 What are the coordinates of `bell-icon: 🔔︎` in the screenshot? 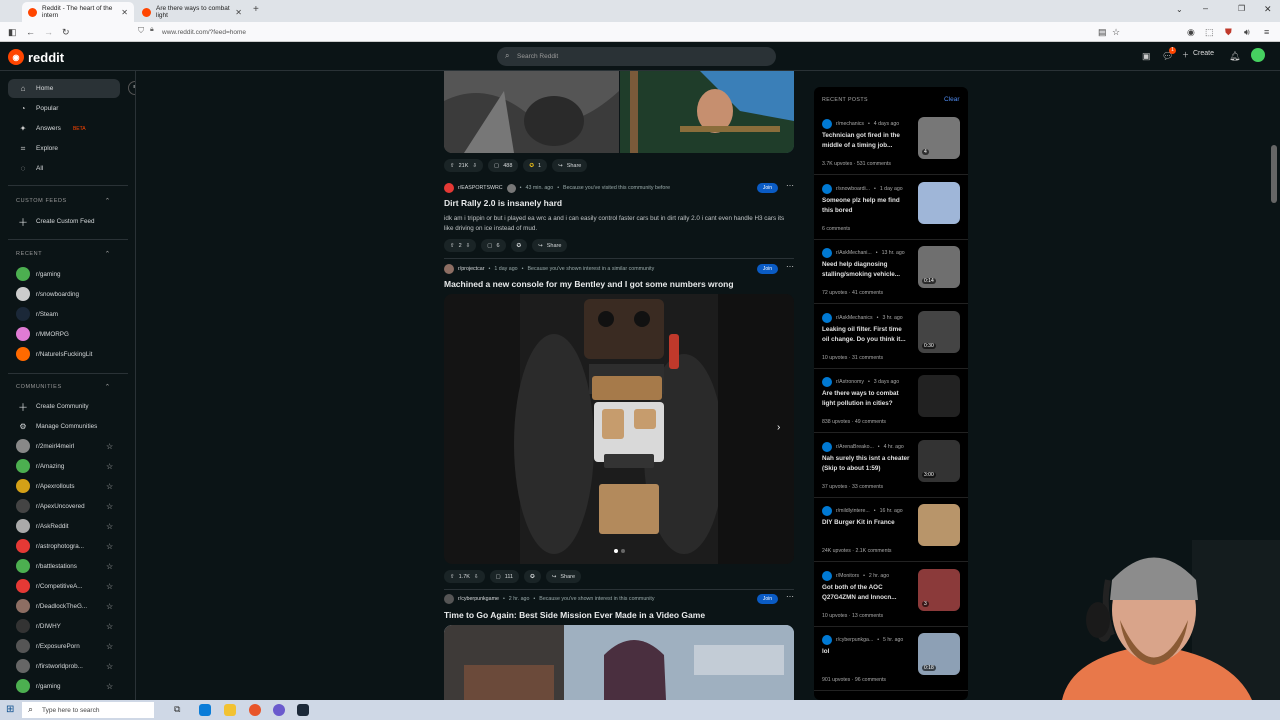 It's located at (1234, 56).